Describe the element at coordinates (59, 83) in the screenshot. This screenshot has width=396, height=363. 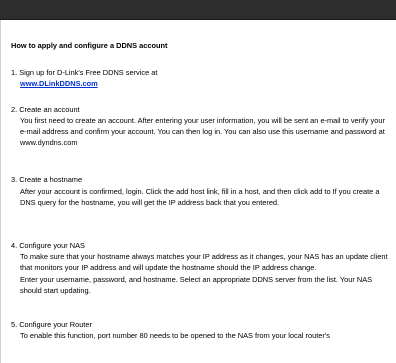
I see `dlinkddns-link: www.DLinkDDNS.com` at that location.